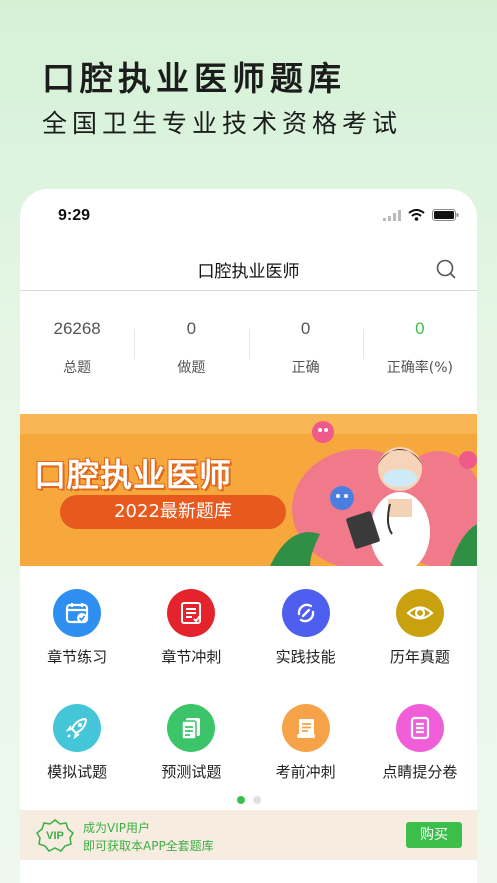 This screenshot has height=883, width=497. Describe the element at coordinates (419, 352) in the screenshot. I see `stat-accuracy: 0 正确率(%)` at that location.